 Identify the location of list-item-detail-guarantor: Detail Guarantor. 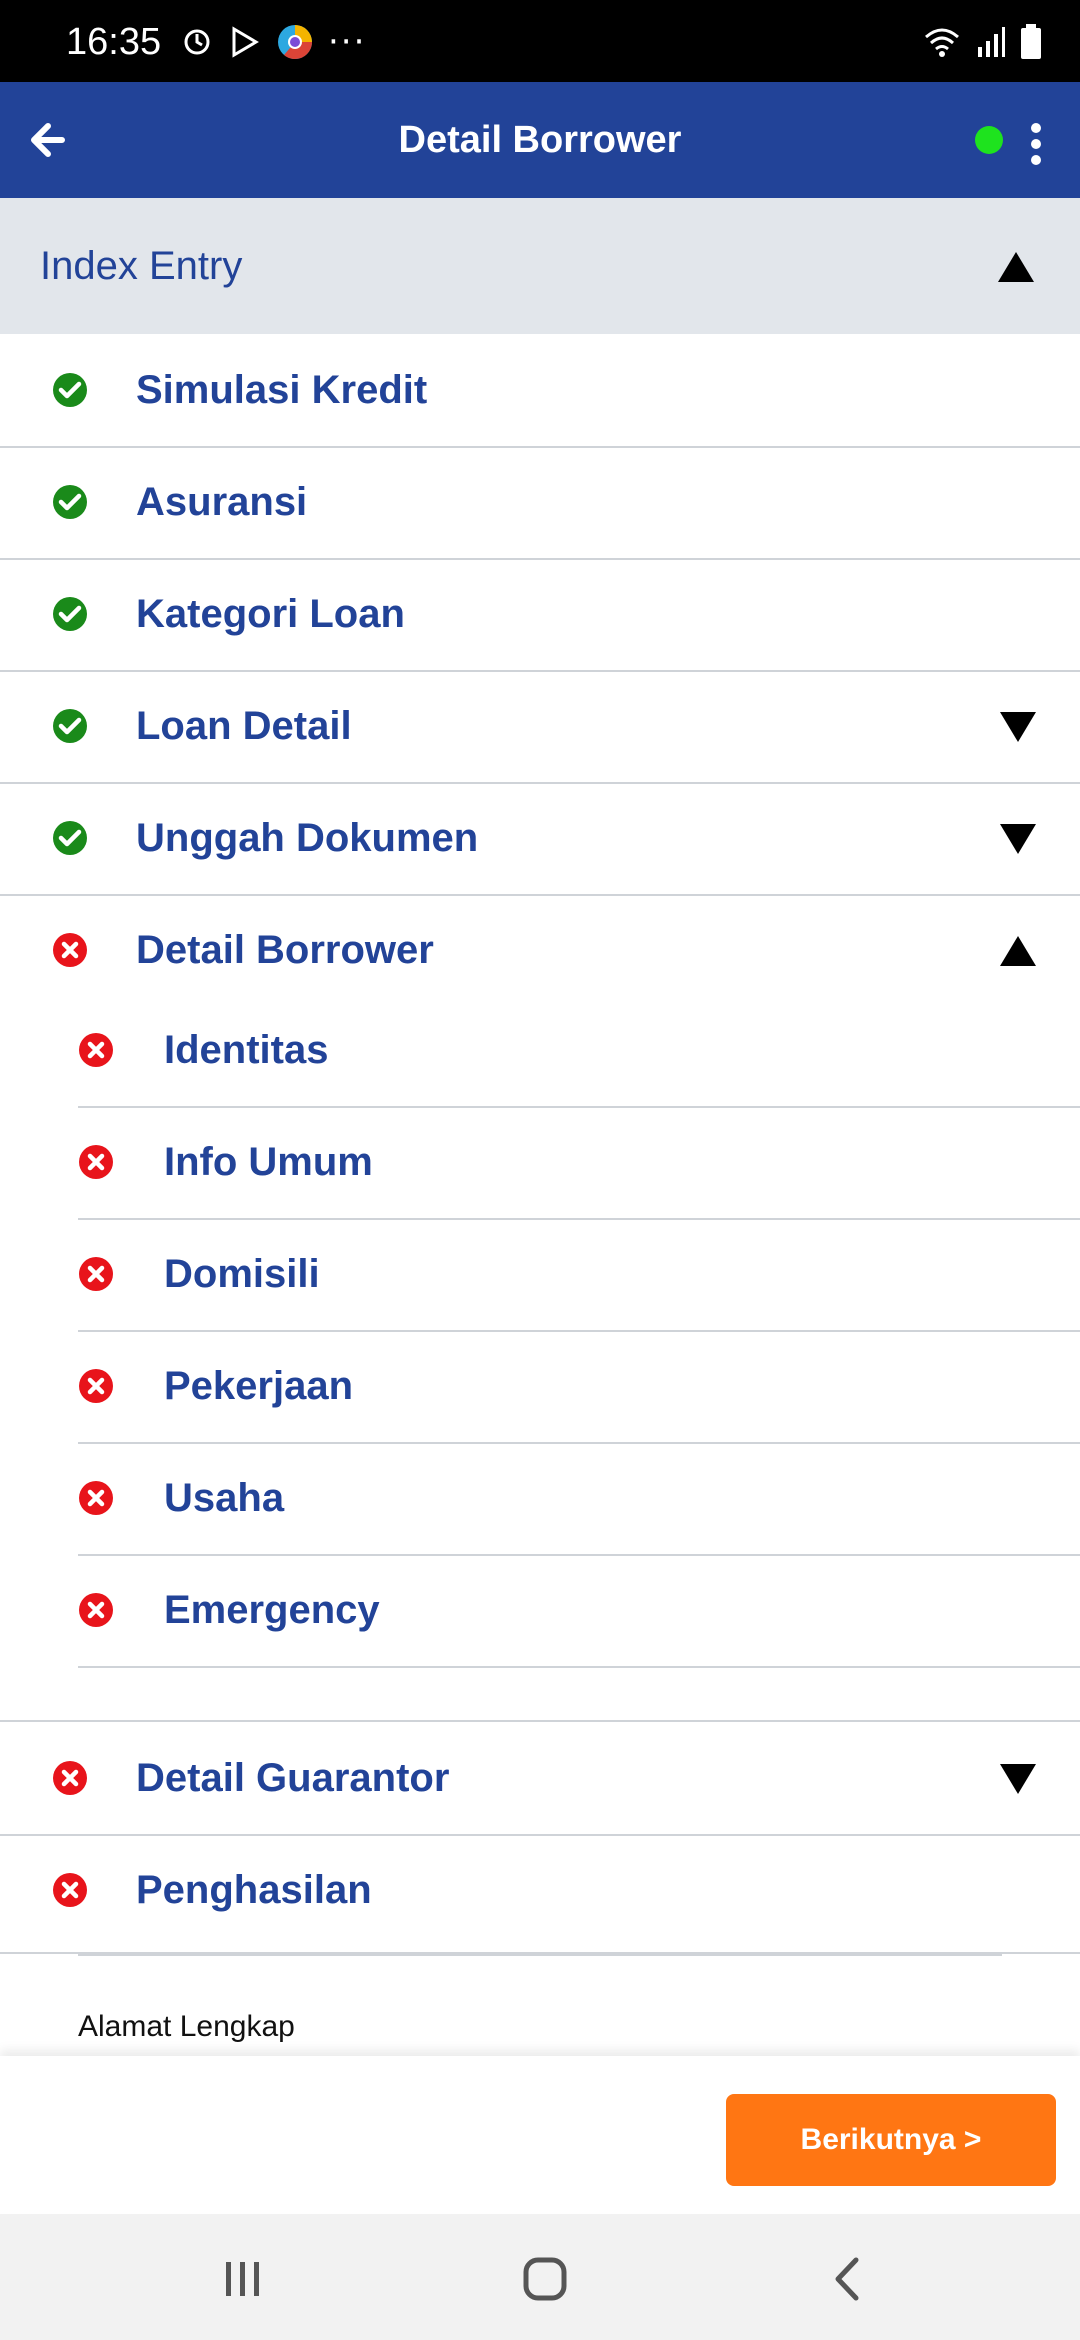
(540, 1779).